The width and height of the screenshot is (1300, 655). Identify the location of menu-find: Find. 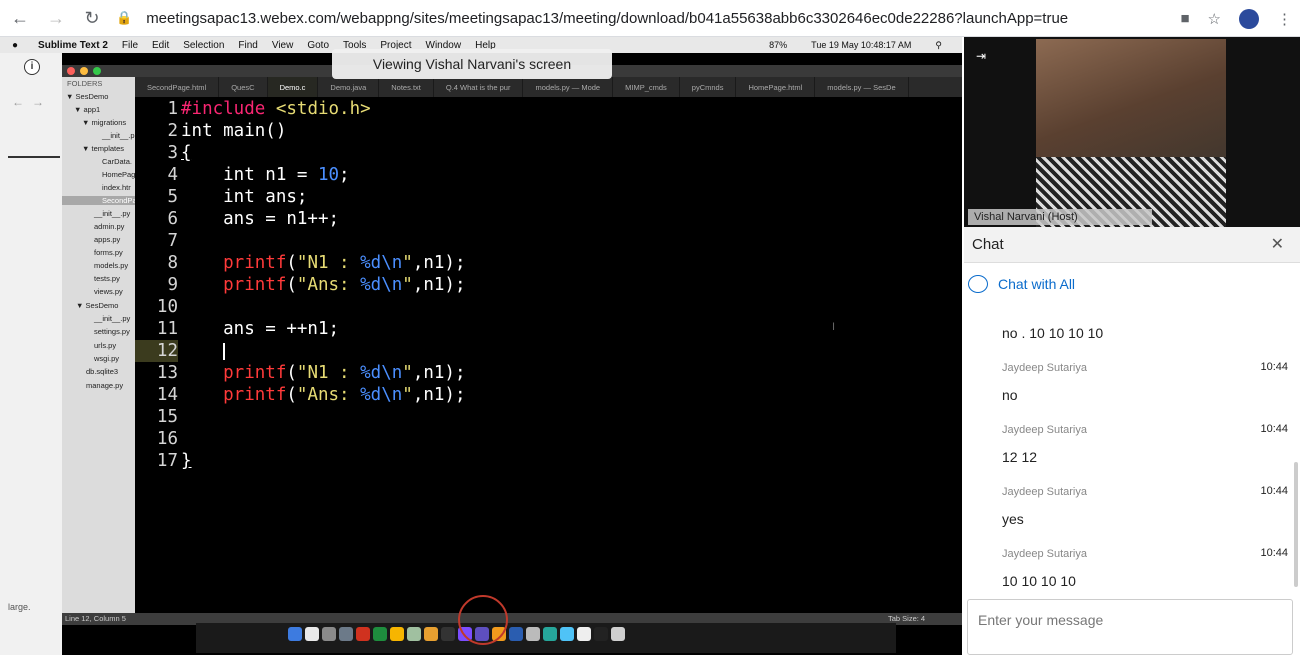
(248, 45).